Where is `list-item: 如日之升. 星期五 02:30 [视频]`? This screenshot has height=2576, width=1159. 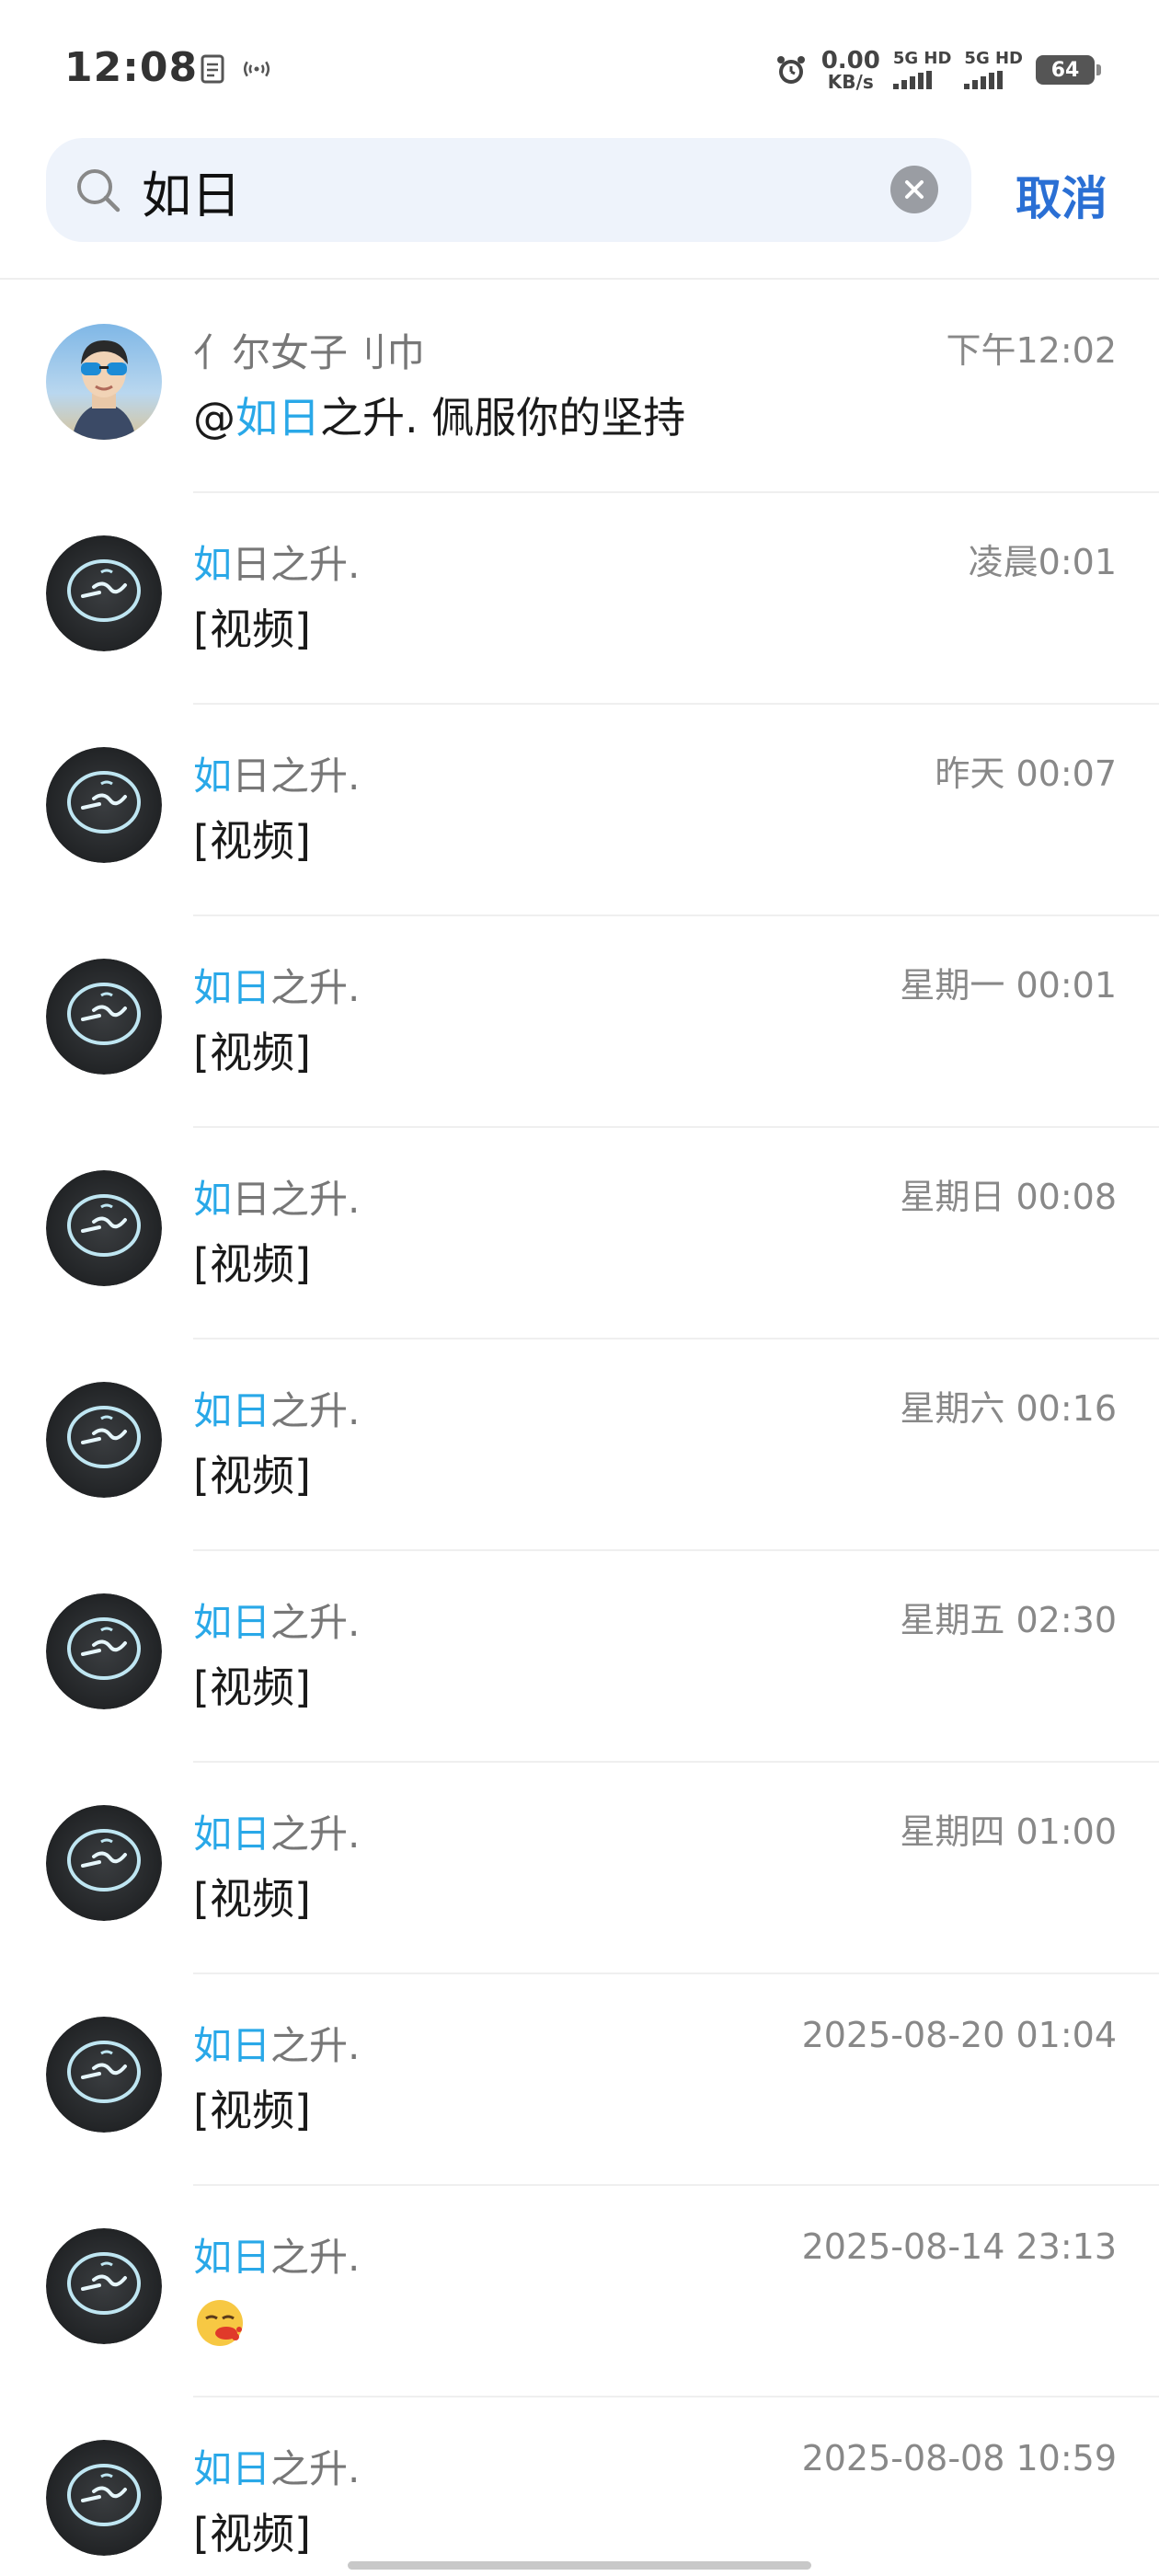 list-item: 如日之升. 星期五 02:30 [视频] is located at coordinates (579, 1657).